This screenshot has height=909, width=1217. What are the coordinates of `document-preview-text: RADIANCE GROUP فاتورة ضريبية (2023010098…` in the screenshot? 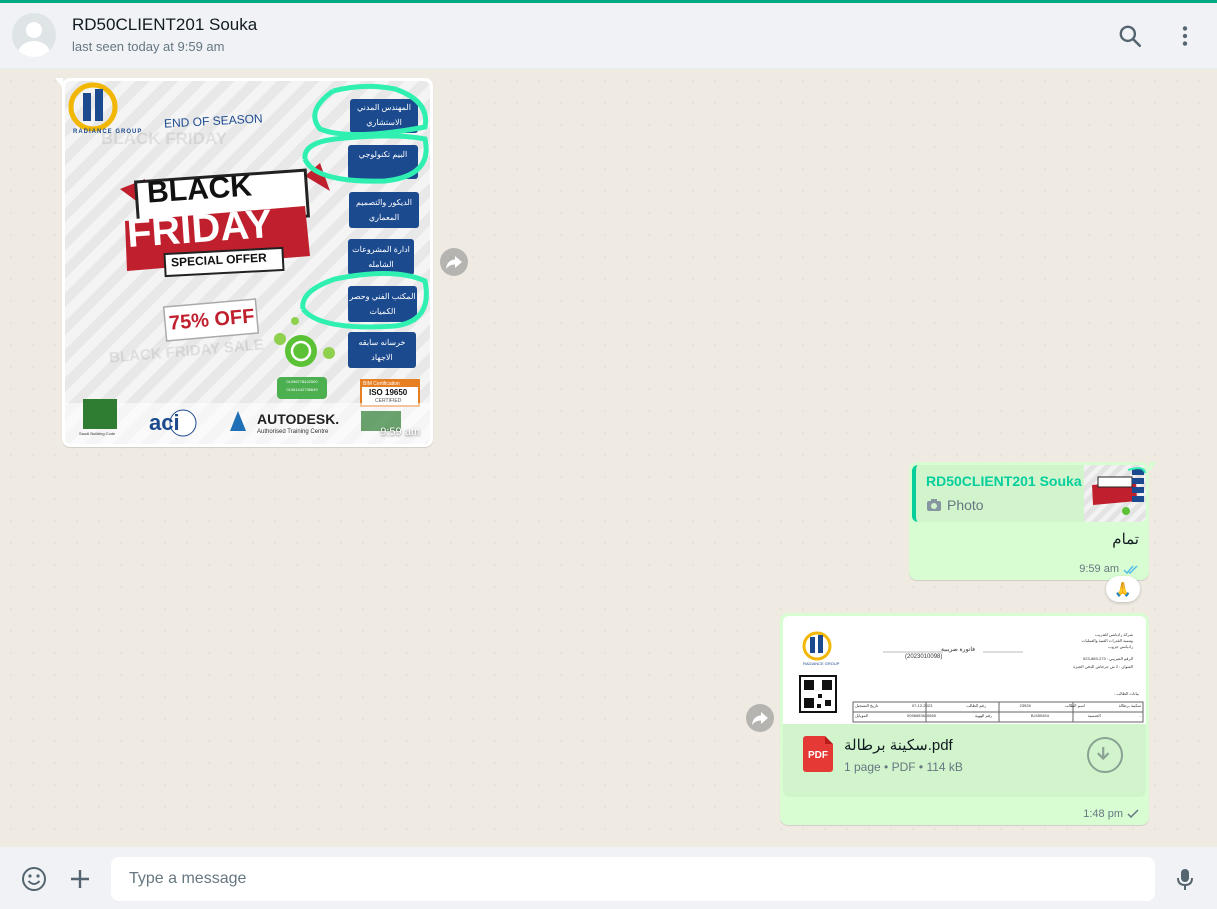 It's located at (964, 670).